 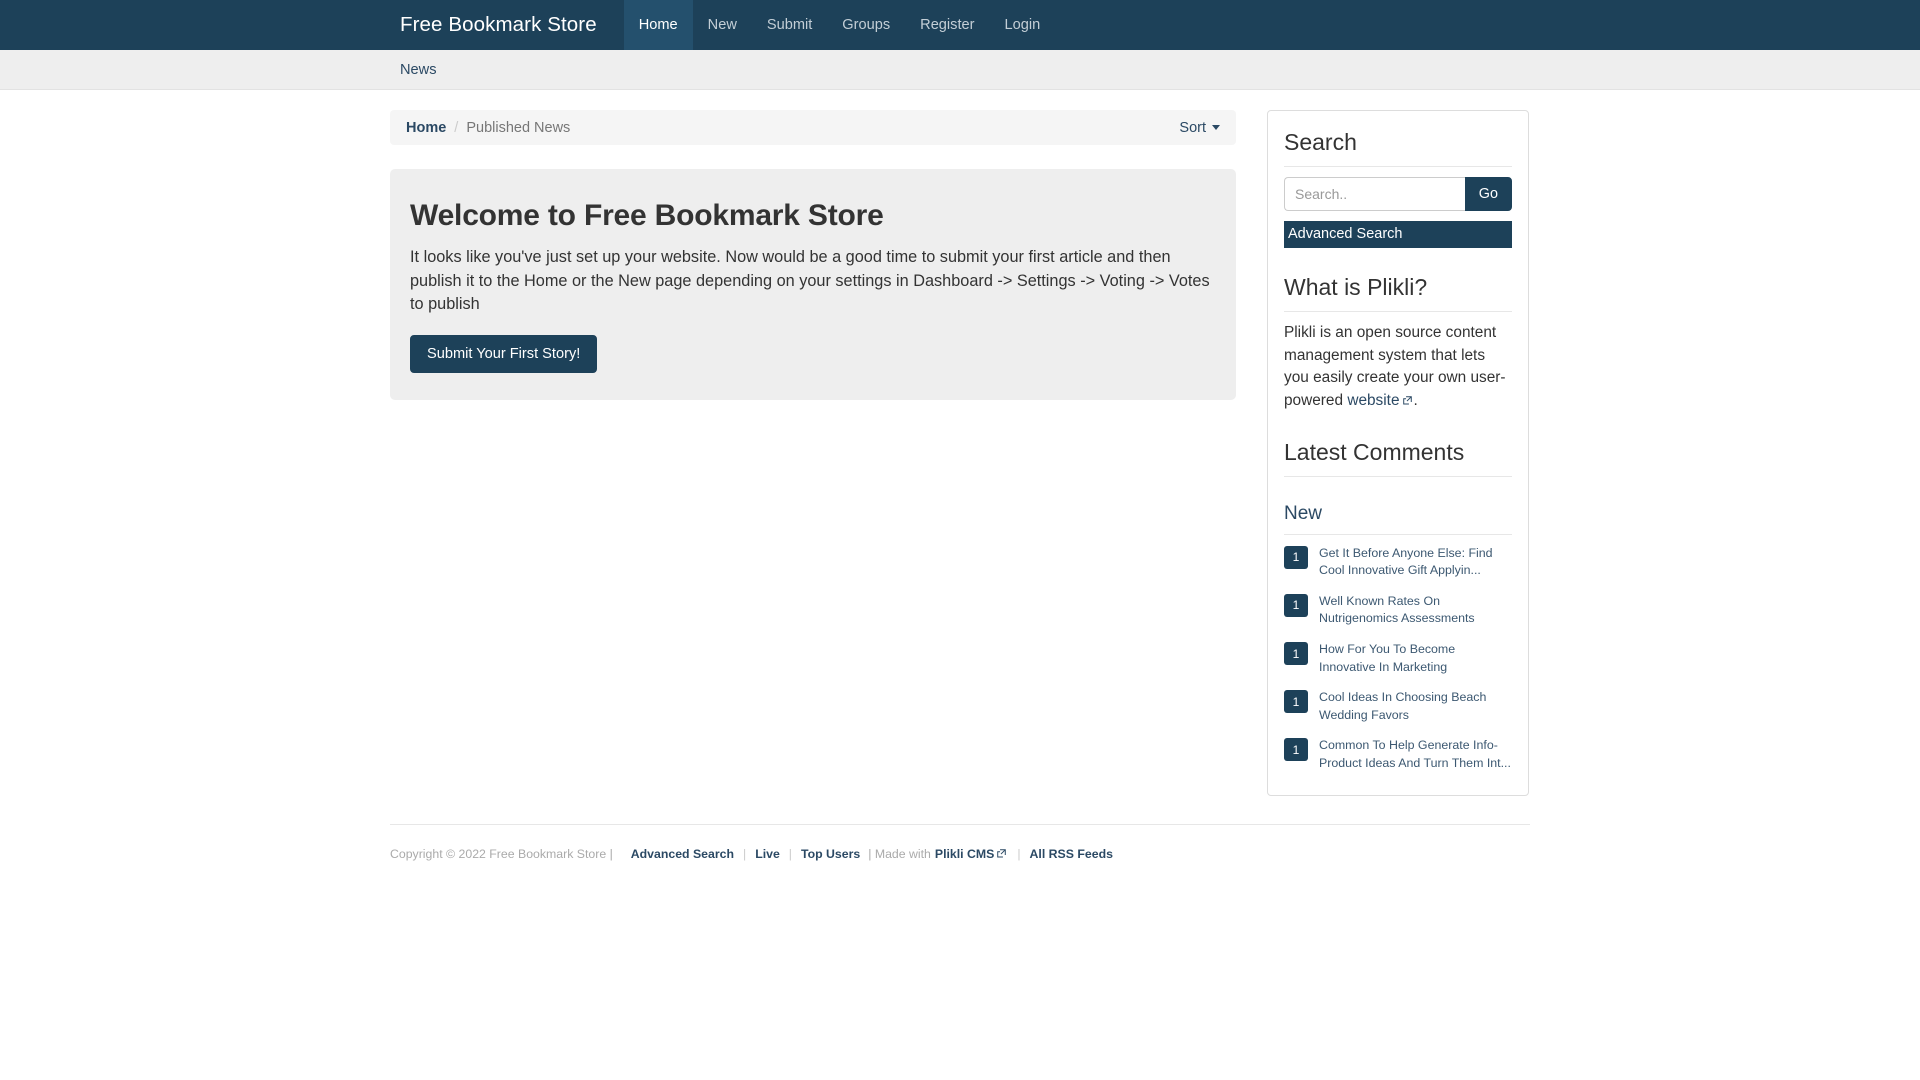 I want to click on secondary-navbar: News, so click(x=960, y=70).